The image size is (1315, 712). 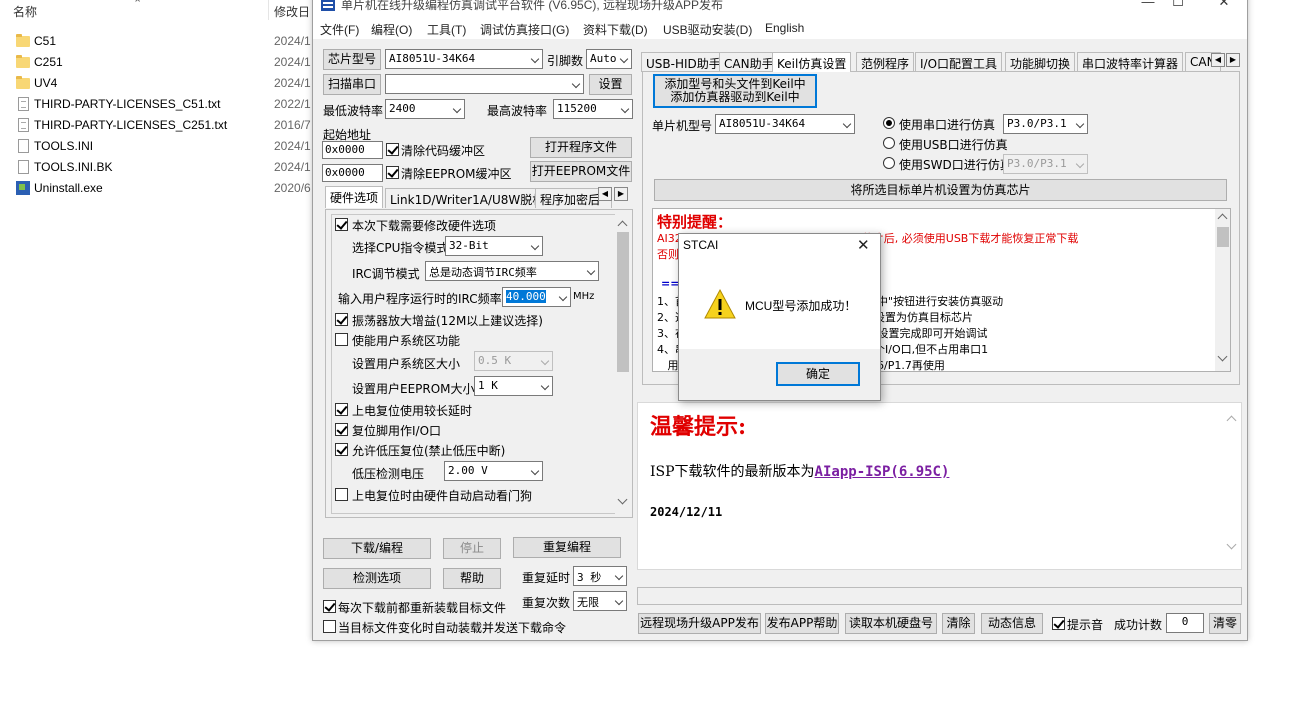 I want to click on minimize-icon: —, so click(x=1148, y=6).